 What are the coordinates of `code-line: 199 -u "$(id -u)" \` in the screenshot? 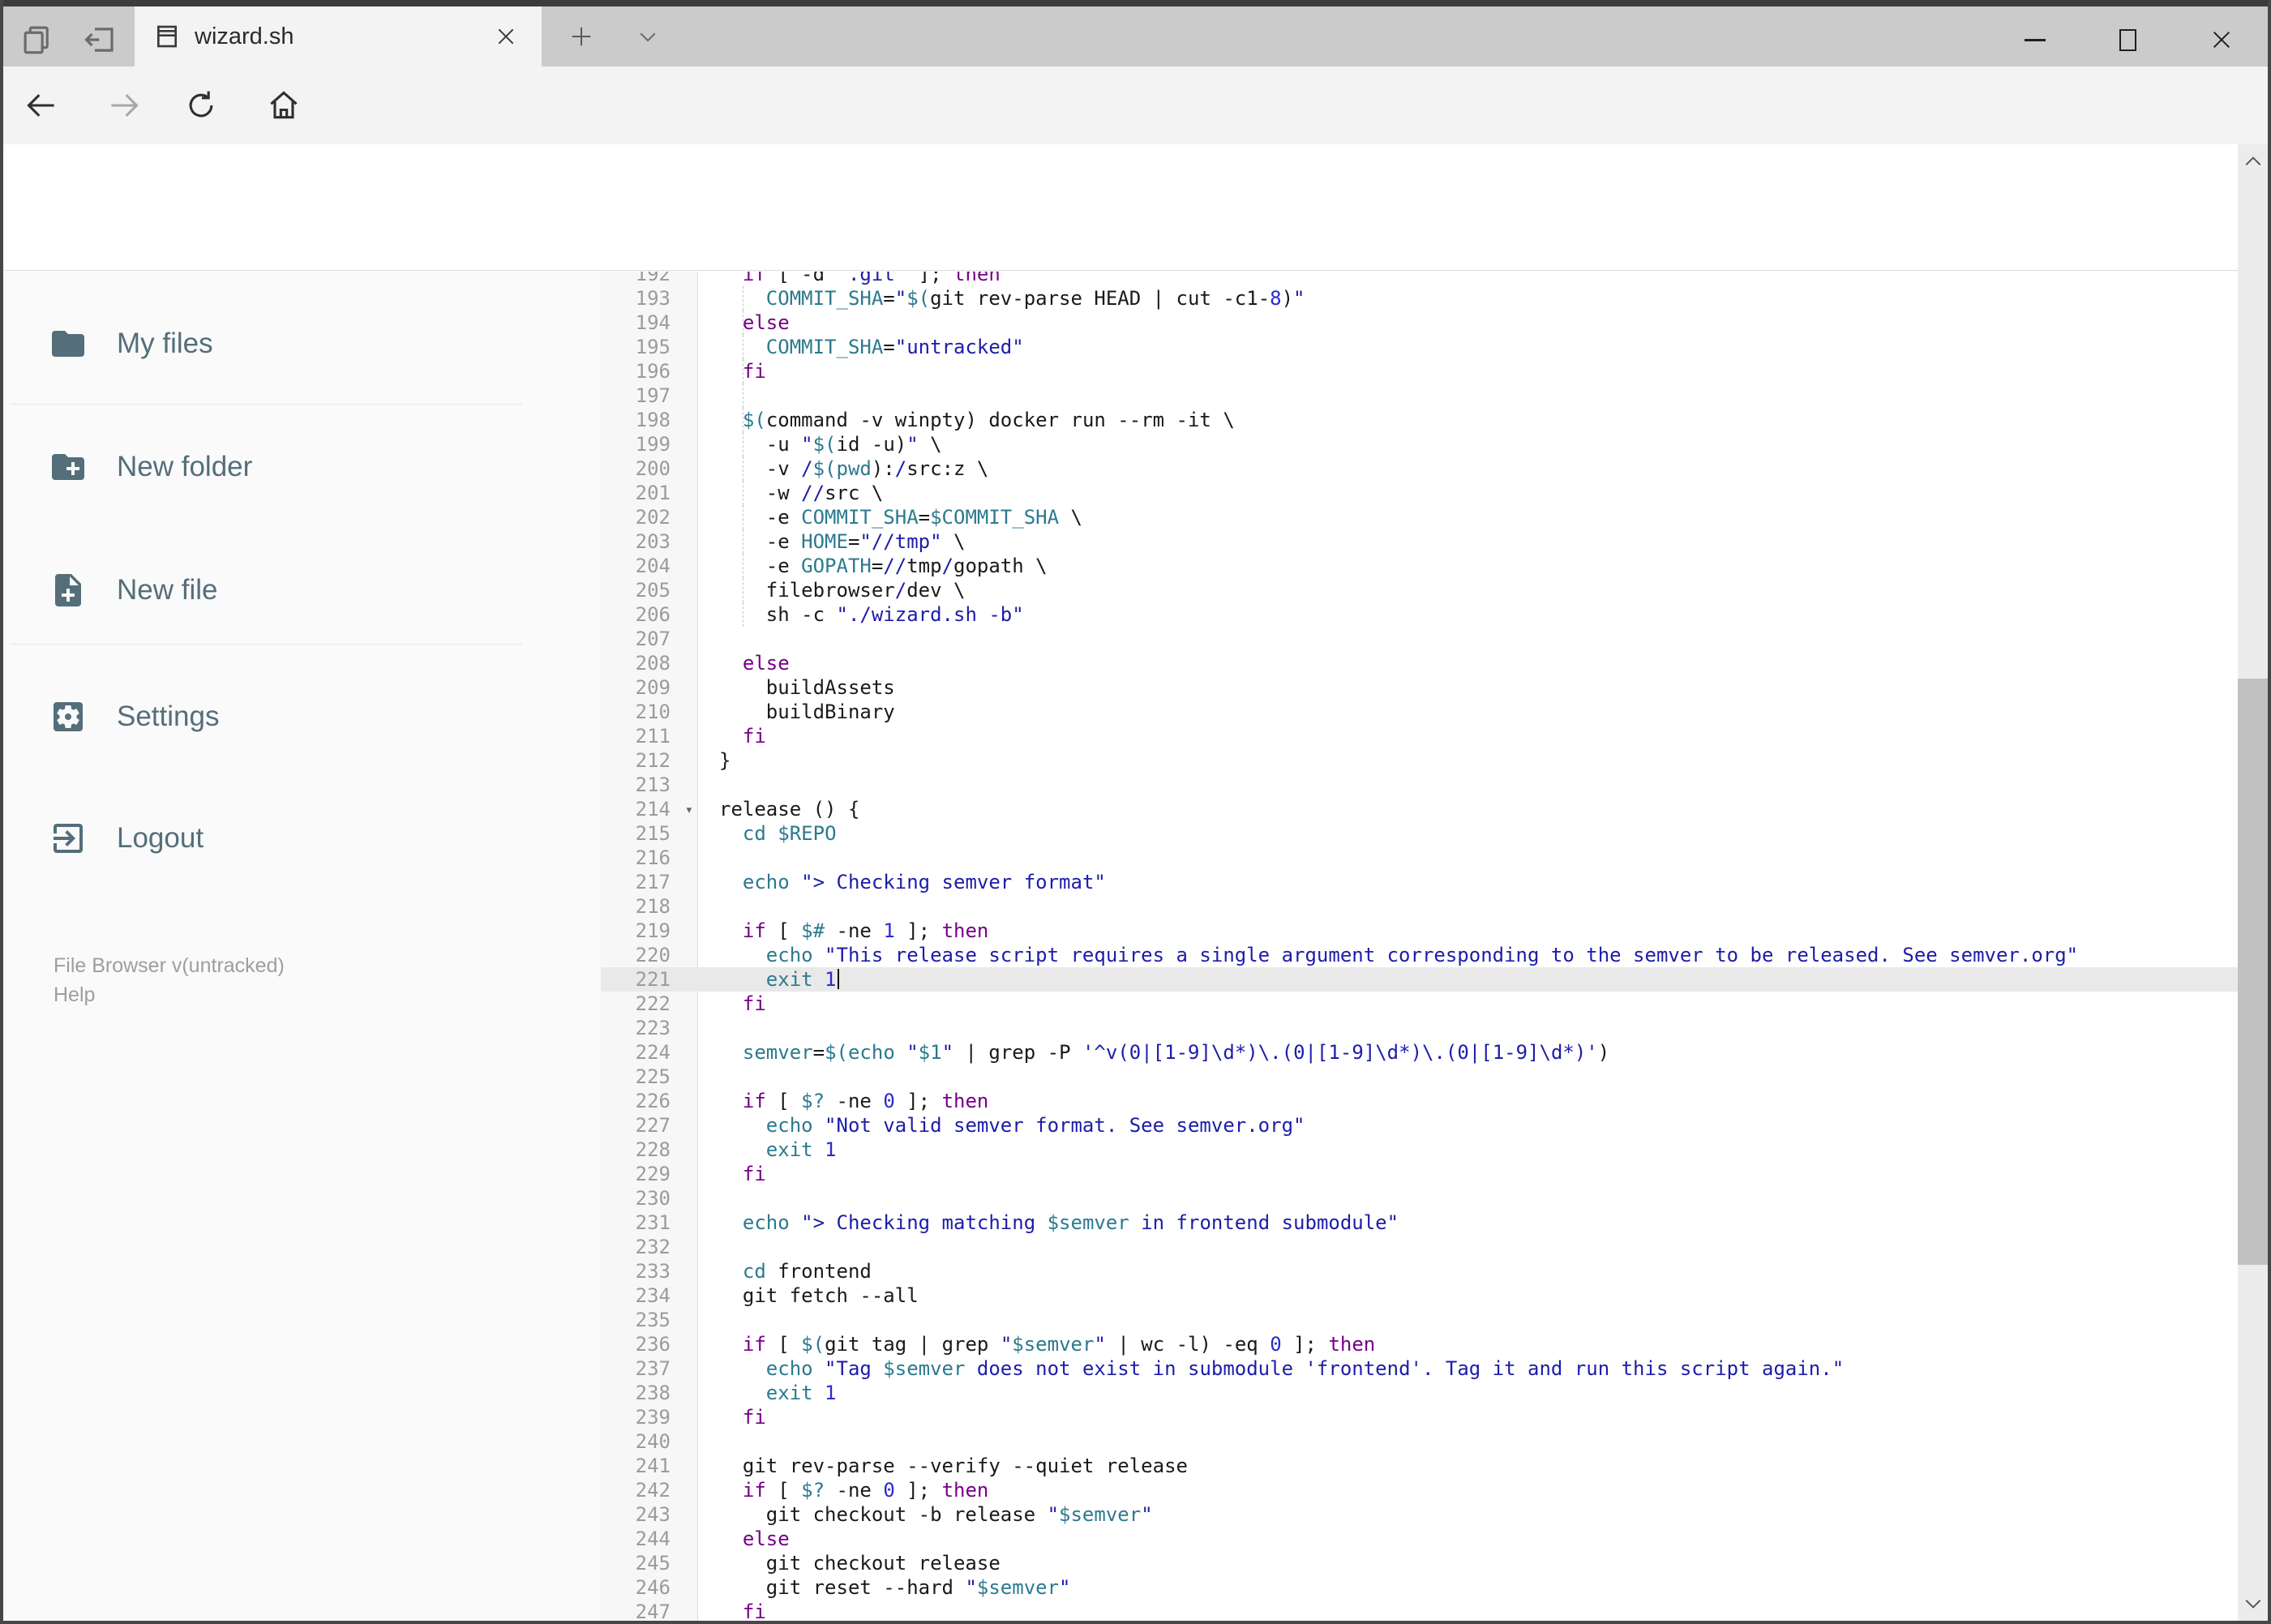 It's located at (1420, 444).